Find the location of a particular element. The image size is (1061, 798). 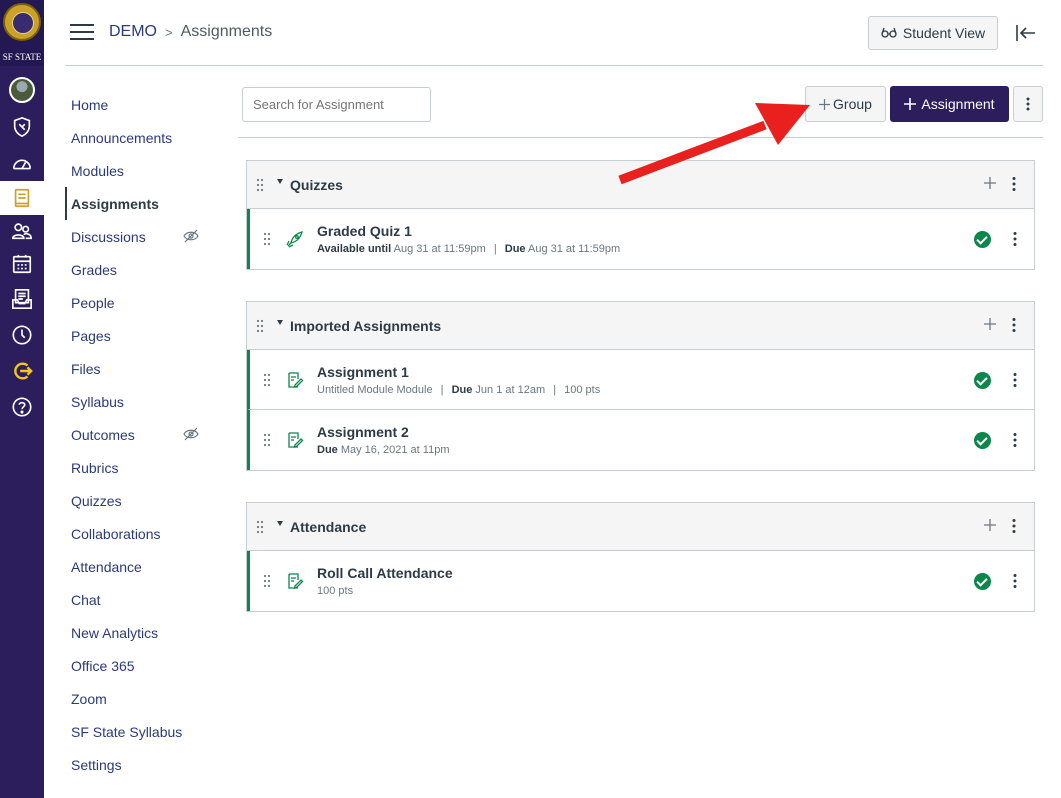

group-title: Imported Assignments is located at coordinates (366, 325).